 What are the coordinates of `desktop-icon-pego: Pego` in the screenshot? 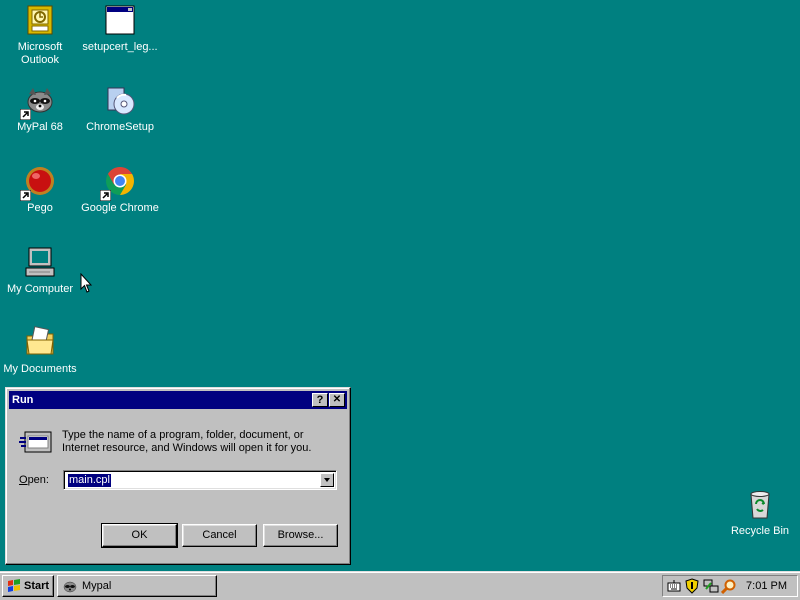 It's located at (40, 190).